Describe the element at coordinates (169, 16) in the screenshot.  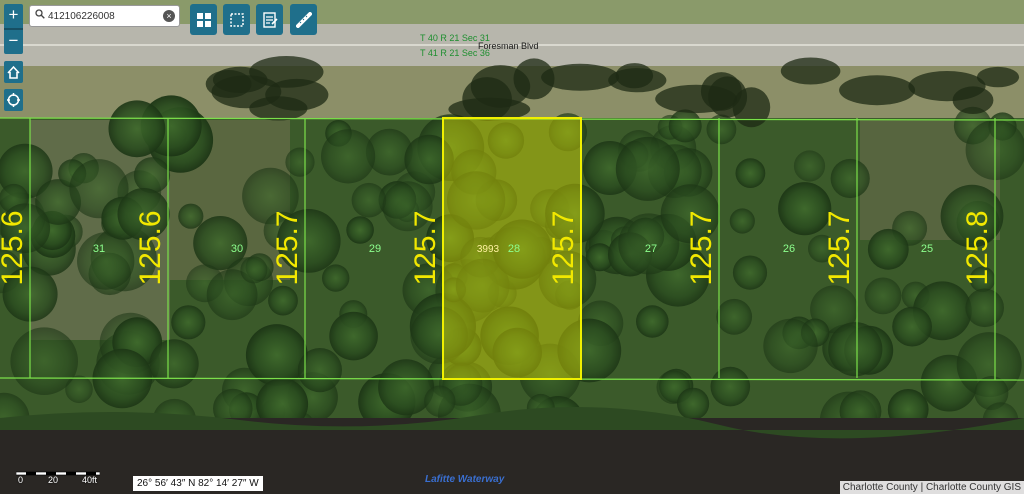
I see `clear-search-button: ×` at that location.